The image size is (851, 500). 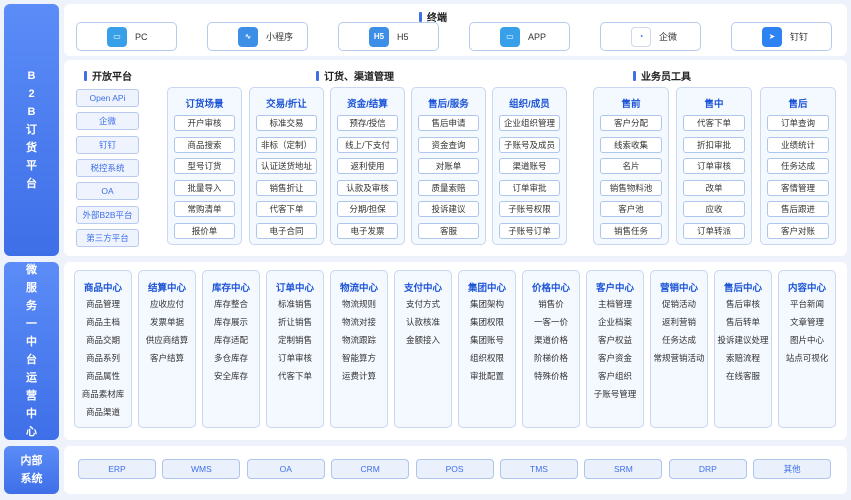 What do you see at coordinates (367, 166) in the screenshot?
I see `cell-item: 返利使用` at bounding box center [367, 166].